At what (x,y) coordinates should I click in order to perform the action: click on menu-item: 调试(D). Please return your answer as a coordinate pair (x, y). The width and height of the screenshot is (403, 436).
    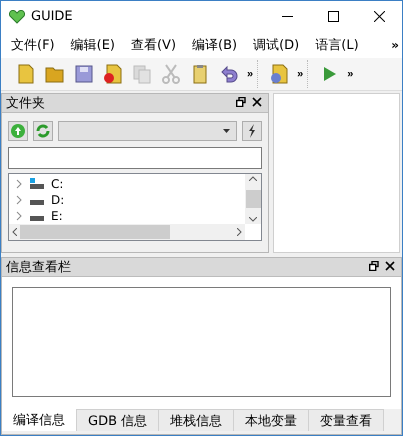
    Looking at the image, I should click on (276, 45).